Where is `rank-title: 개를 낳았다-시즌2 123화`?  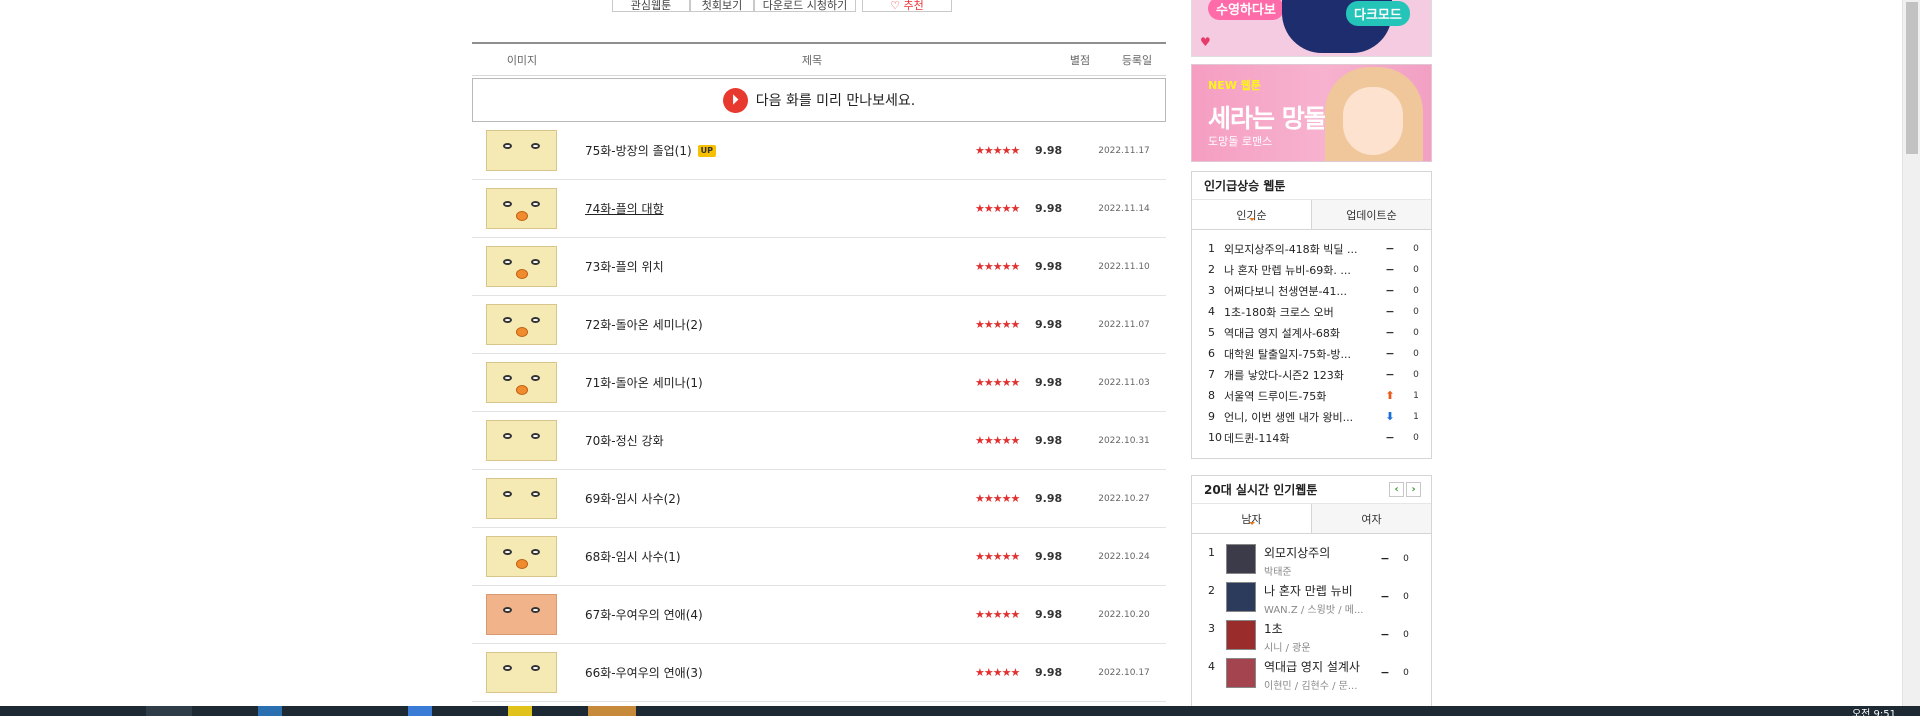
rank-title: 개를 낳았다-시즌2 123화 is located at coordinates (1300, 375).